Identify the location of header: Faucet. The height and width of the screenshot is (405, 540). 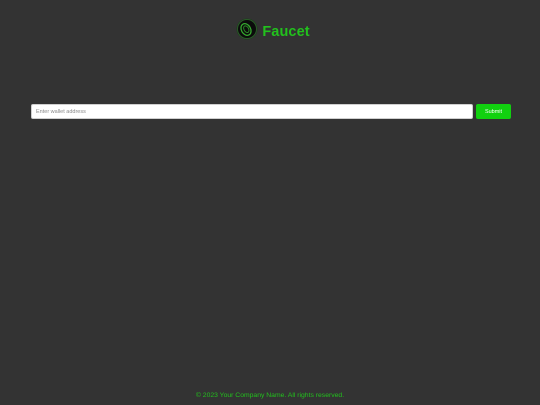
(270, 29).